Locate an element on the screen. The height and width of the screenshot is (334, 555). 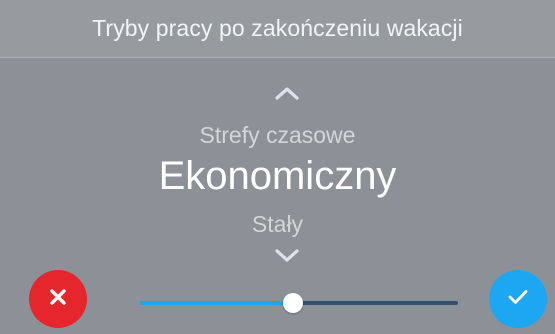
close-icon is located at coordinates (58, 299).